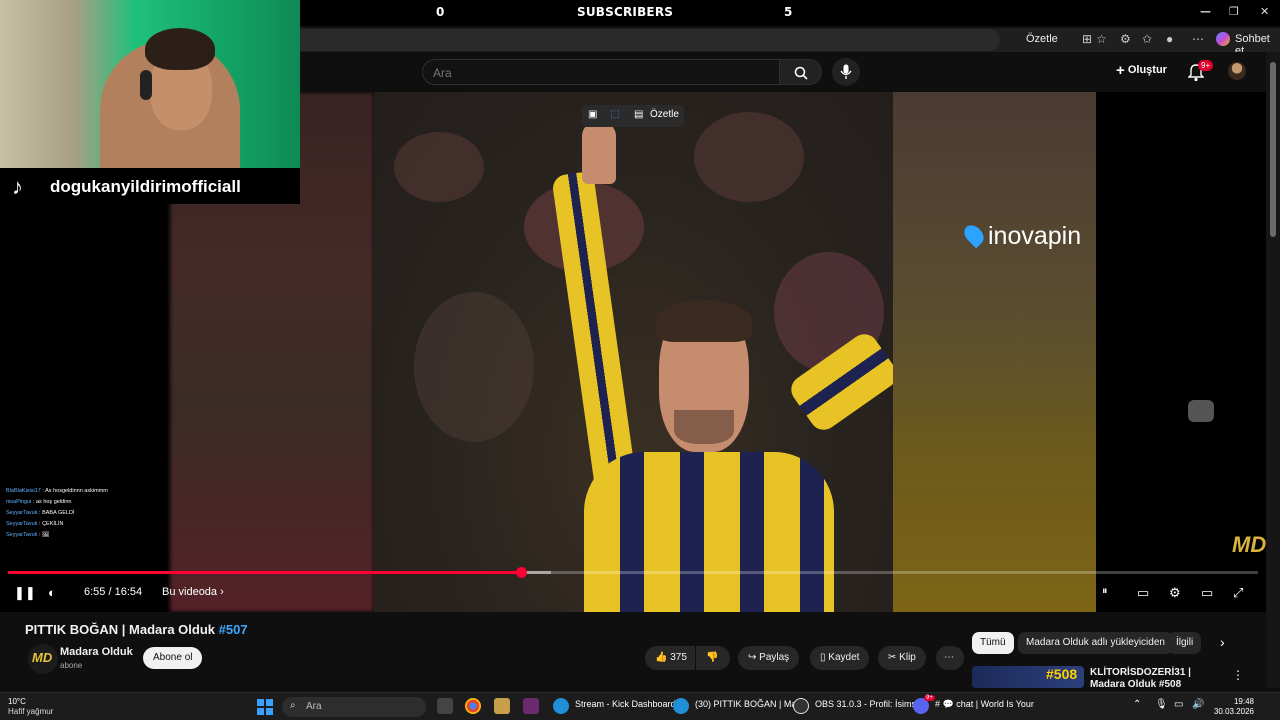  I want to click on share-button: ↪ Paylaş, so click(769, 658).